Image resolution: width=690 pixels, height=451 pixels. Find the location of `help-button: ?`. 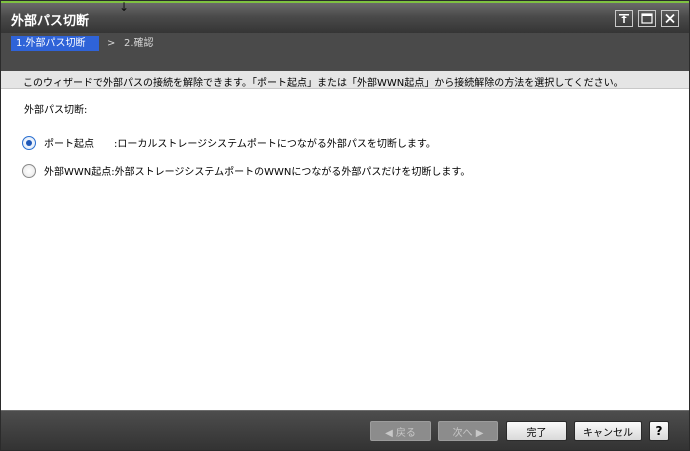

help-button: ? is located at coordinates (659, 431).